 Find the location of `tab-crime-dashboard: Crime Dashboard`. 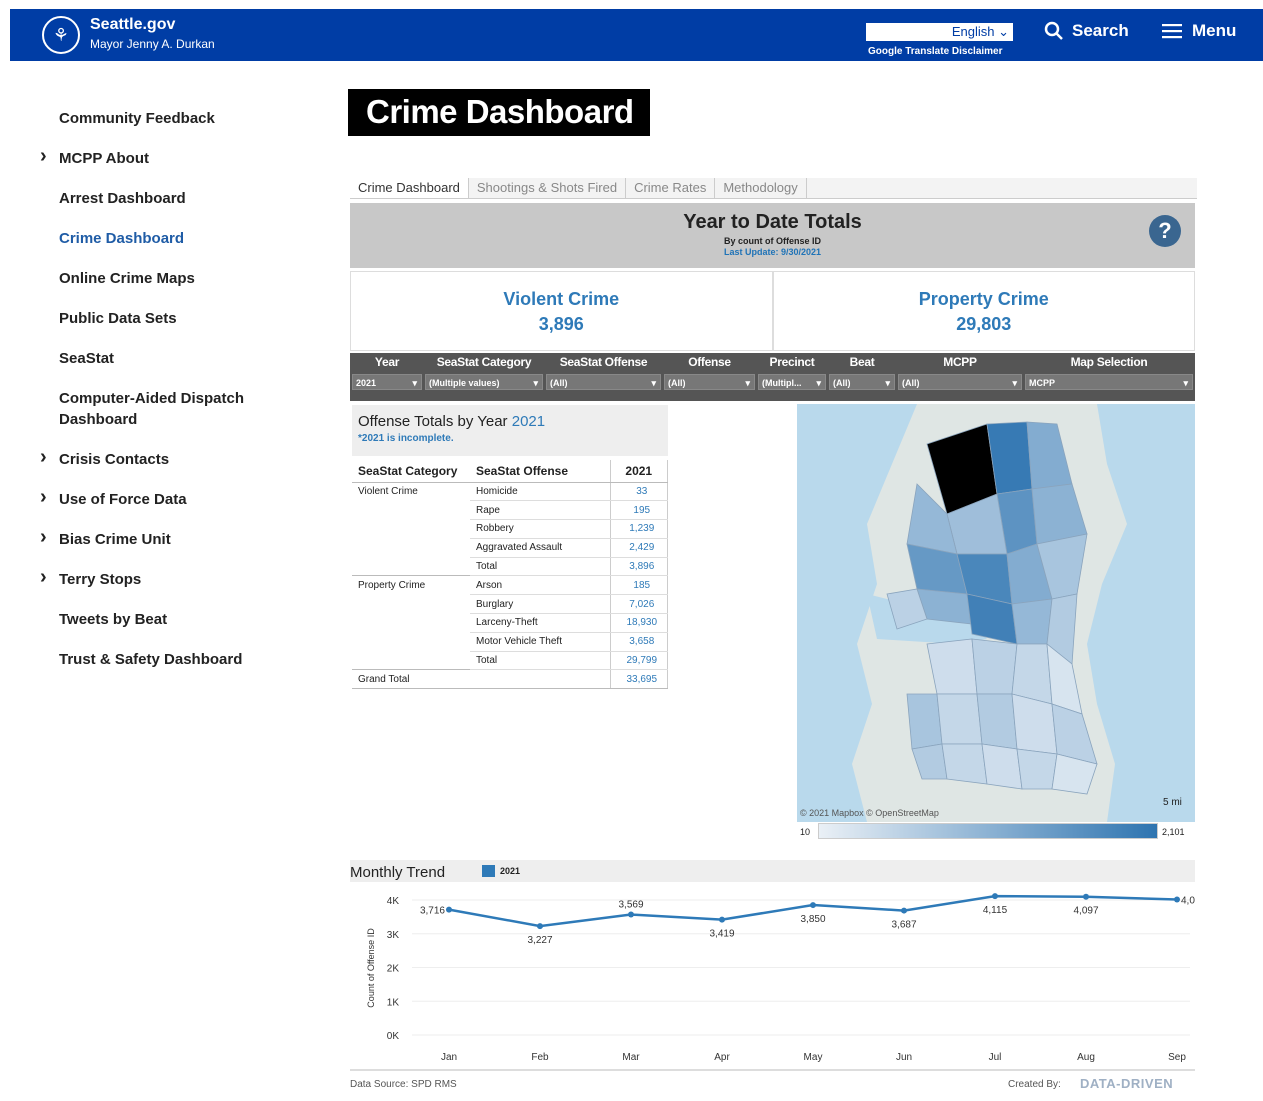

tab-crime-dashboard: Crime Dashboard is located at coordinates (409, 188).